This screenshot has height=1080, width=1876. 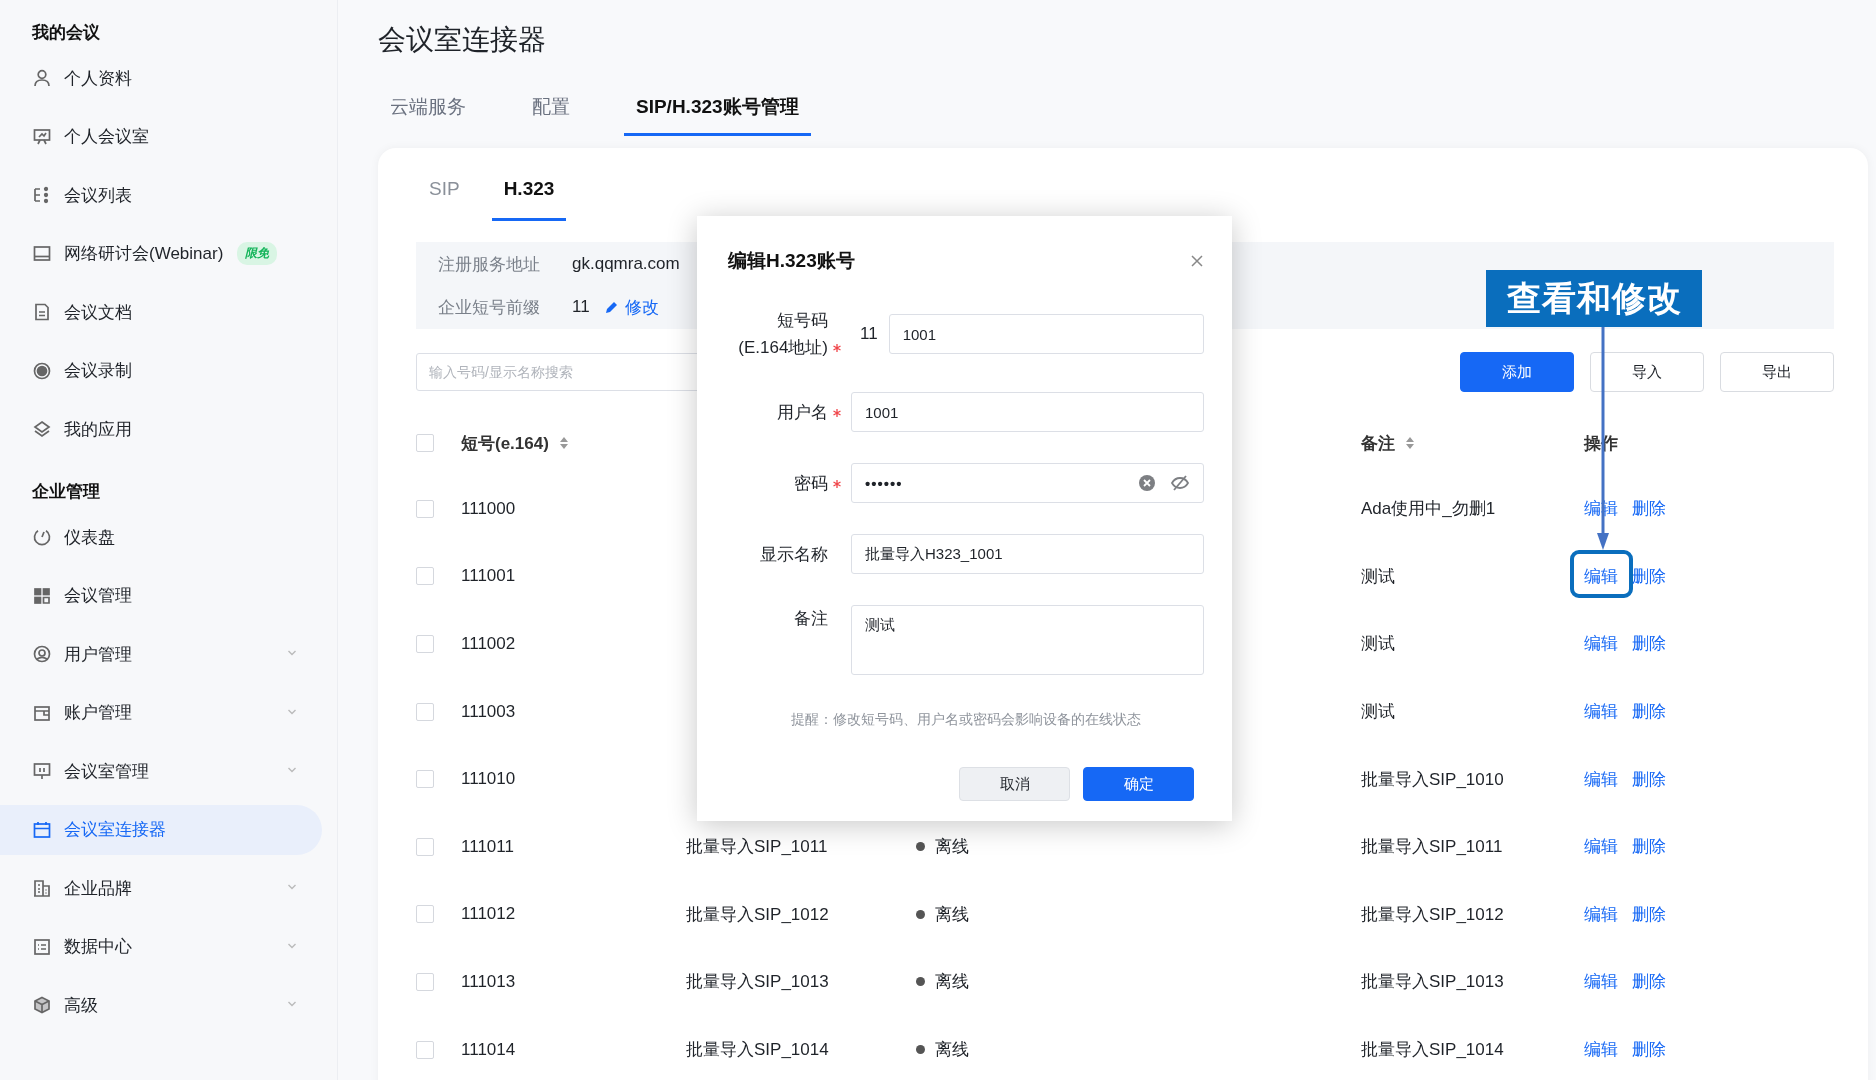 What do you see at coordinates (489, 644) in the screenshot?
I see `table-cell-text: 111002` at bounding box center [489, 644].